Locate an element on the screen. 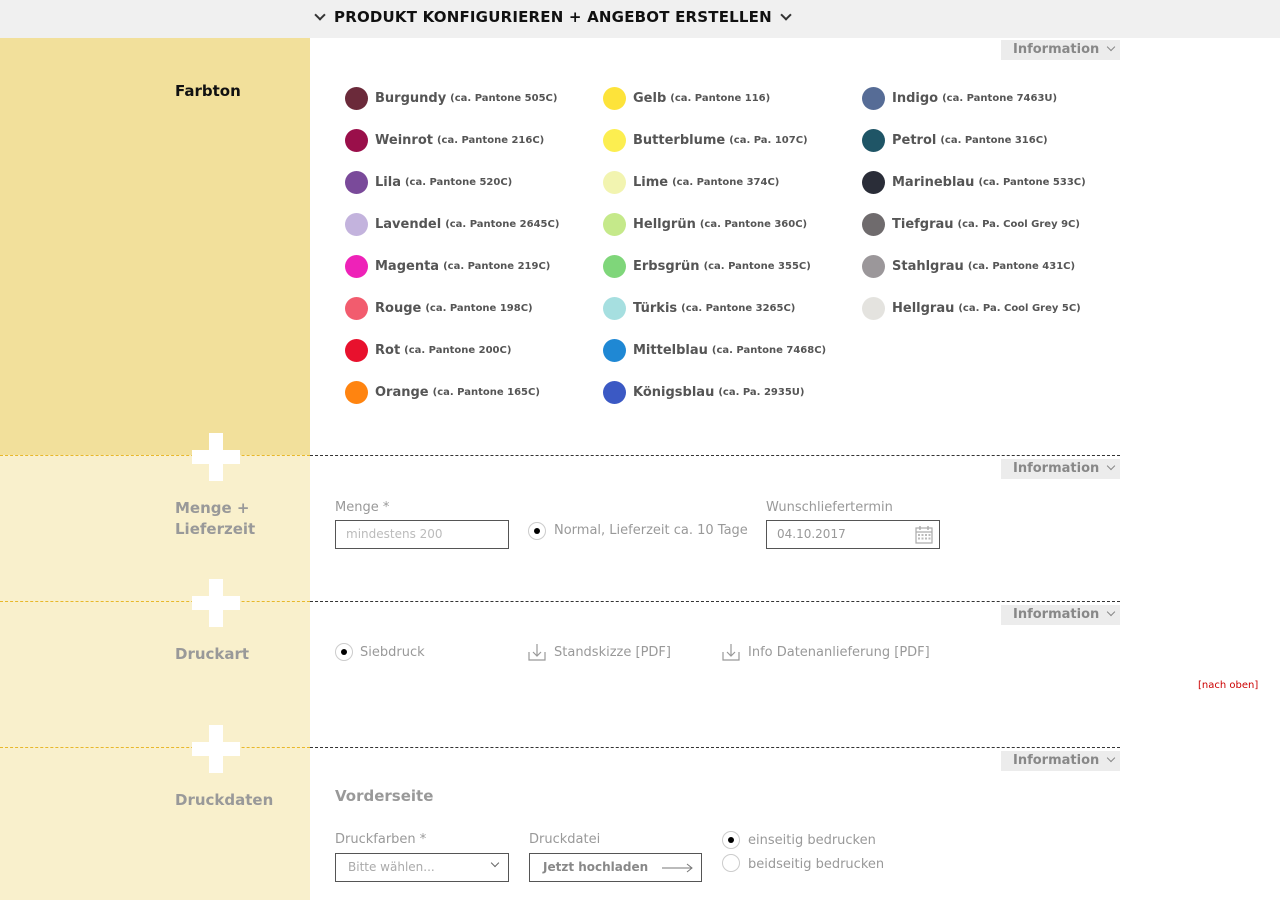 This screenshot has width=1280, height=900. upload-button: Jetzt hochladen is located at coordinates (615, 867).